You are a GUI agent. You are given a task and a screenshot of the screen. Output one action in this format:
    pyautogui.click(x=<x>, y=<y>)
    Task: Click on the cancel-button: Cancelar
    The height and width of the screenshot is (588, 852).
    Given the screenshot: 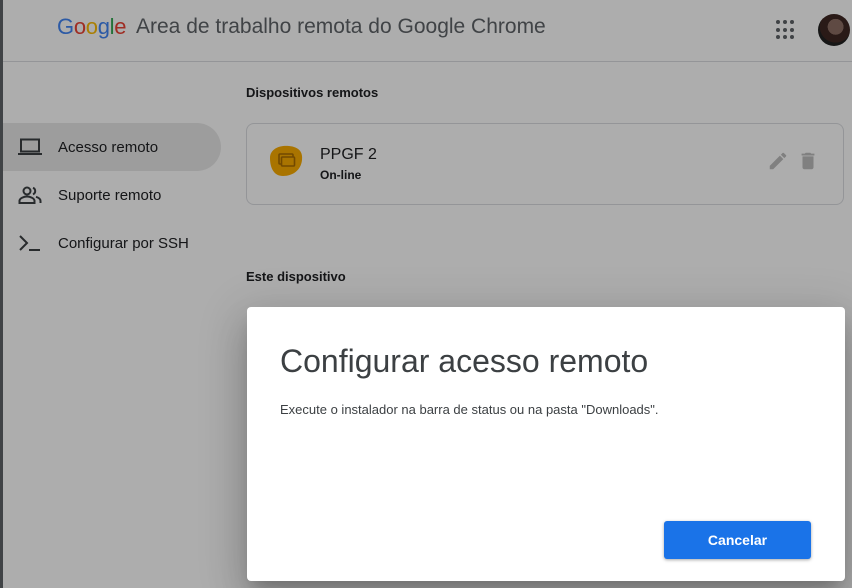 What is the action you would take?
    pyautogui.click(x=737, y=540)
    